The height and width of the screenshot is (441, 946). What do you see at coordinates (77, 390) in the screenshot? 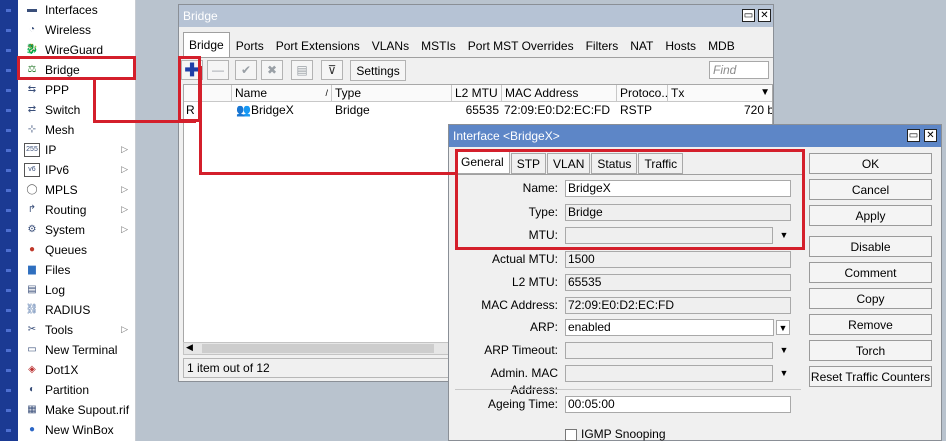
I see `sidebar-item-partition: ◐ Partition` at bounding box center [77, 390].